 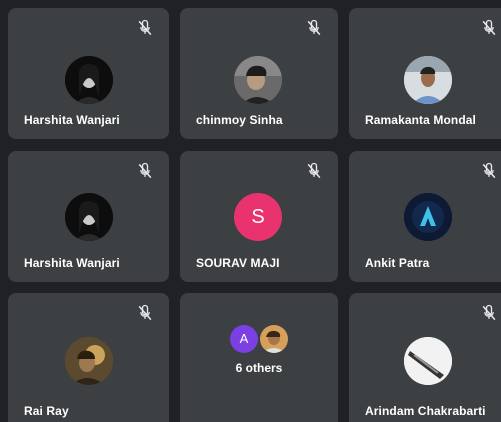 I want to click on participant-name: Arindam Chakrabarti, so click(x=425, y=411).